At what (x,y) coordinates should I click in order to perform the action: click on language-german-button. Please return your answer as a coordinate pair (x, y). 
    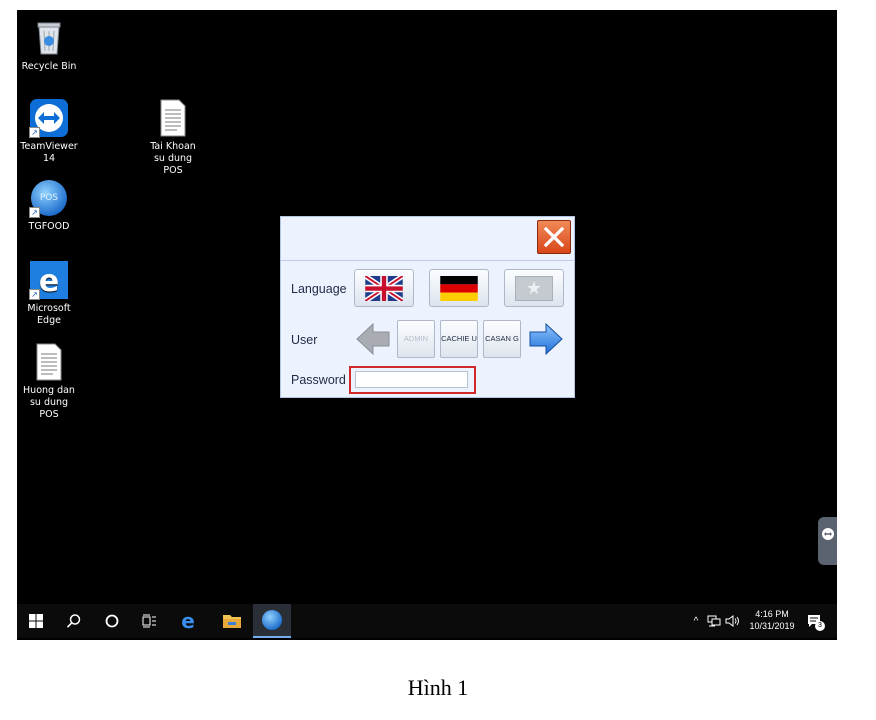
    Looking at the image, I should click on (459, 288).